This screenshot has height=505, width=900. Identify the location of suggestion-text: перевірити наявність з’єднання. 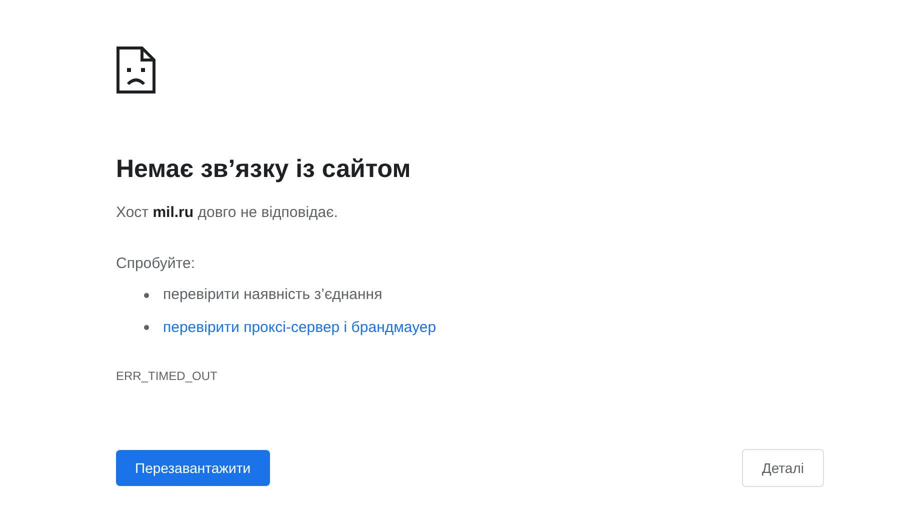
(272, 295).